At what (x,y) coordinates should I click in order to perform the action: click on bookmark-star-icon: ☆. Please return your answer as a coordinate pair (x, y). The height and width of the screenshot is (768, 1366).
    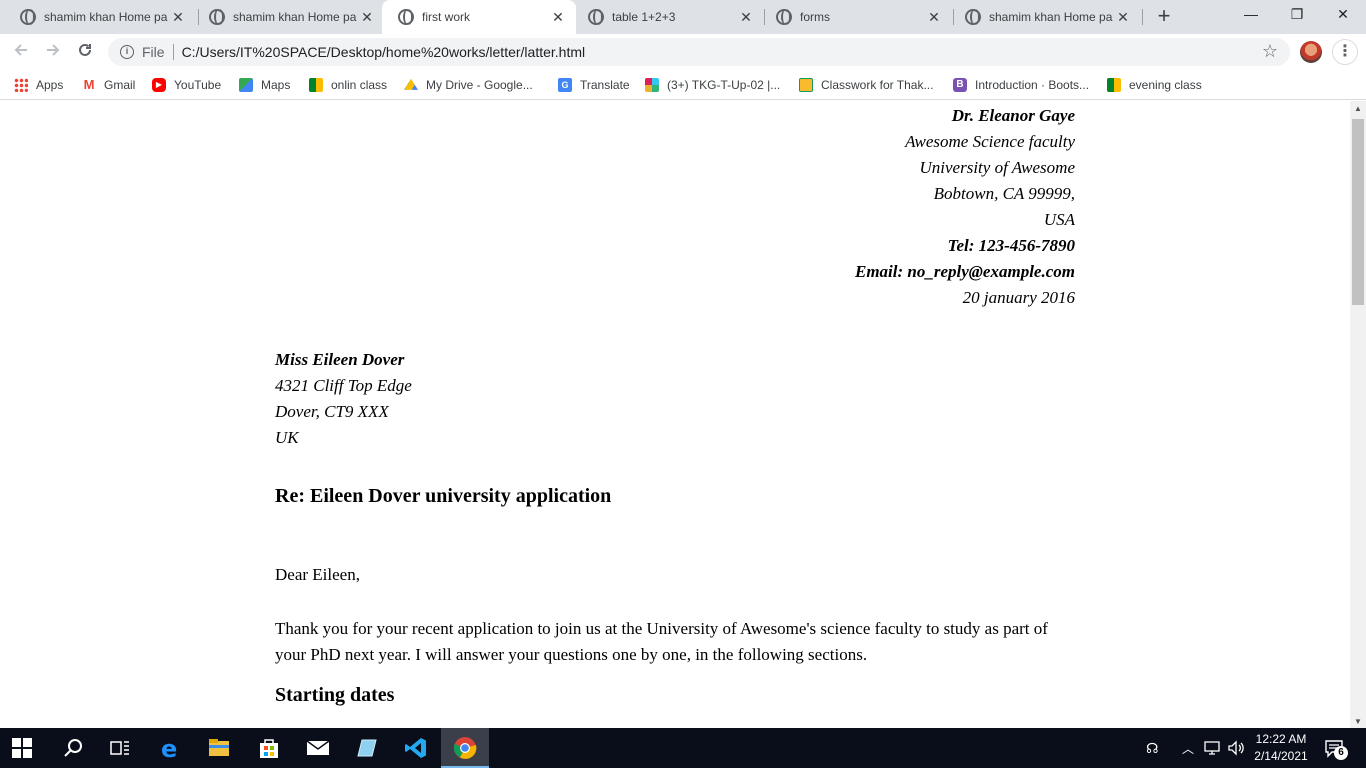
    Looking at the image, I should click on (1270, 51).